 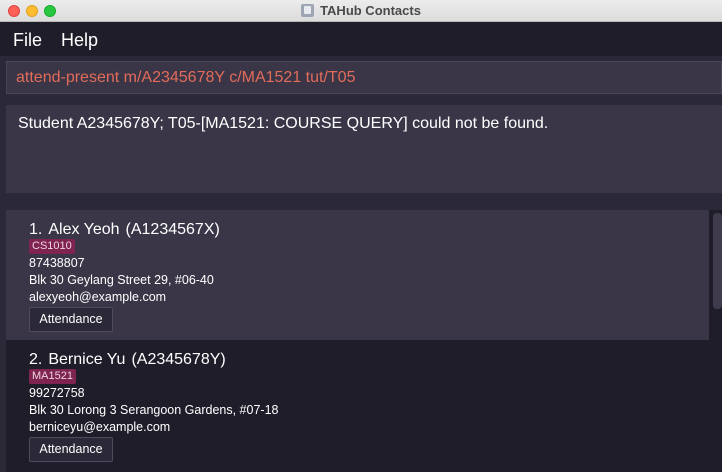 What do you see at coordinates (36, 229) in the screenshot?
I see `contact-index: 1.` at bounding box center [36, 229].